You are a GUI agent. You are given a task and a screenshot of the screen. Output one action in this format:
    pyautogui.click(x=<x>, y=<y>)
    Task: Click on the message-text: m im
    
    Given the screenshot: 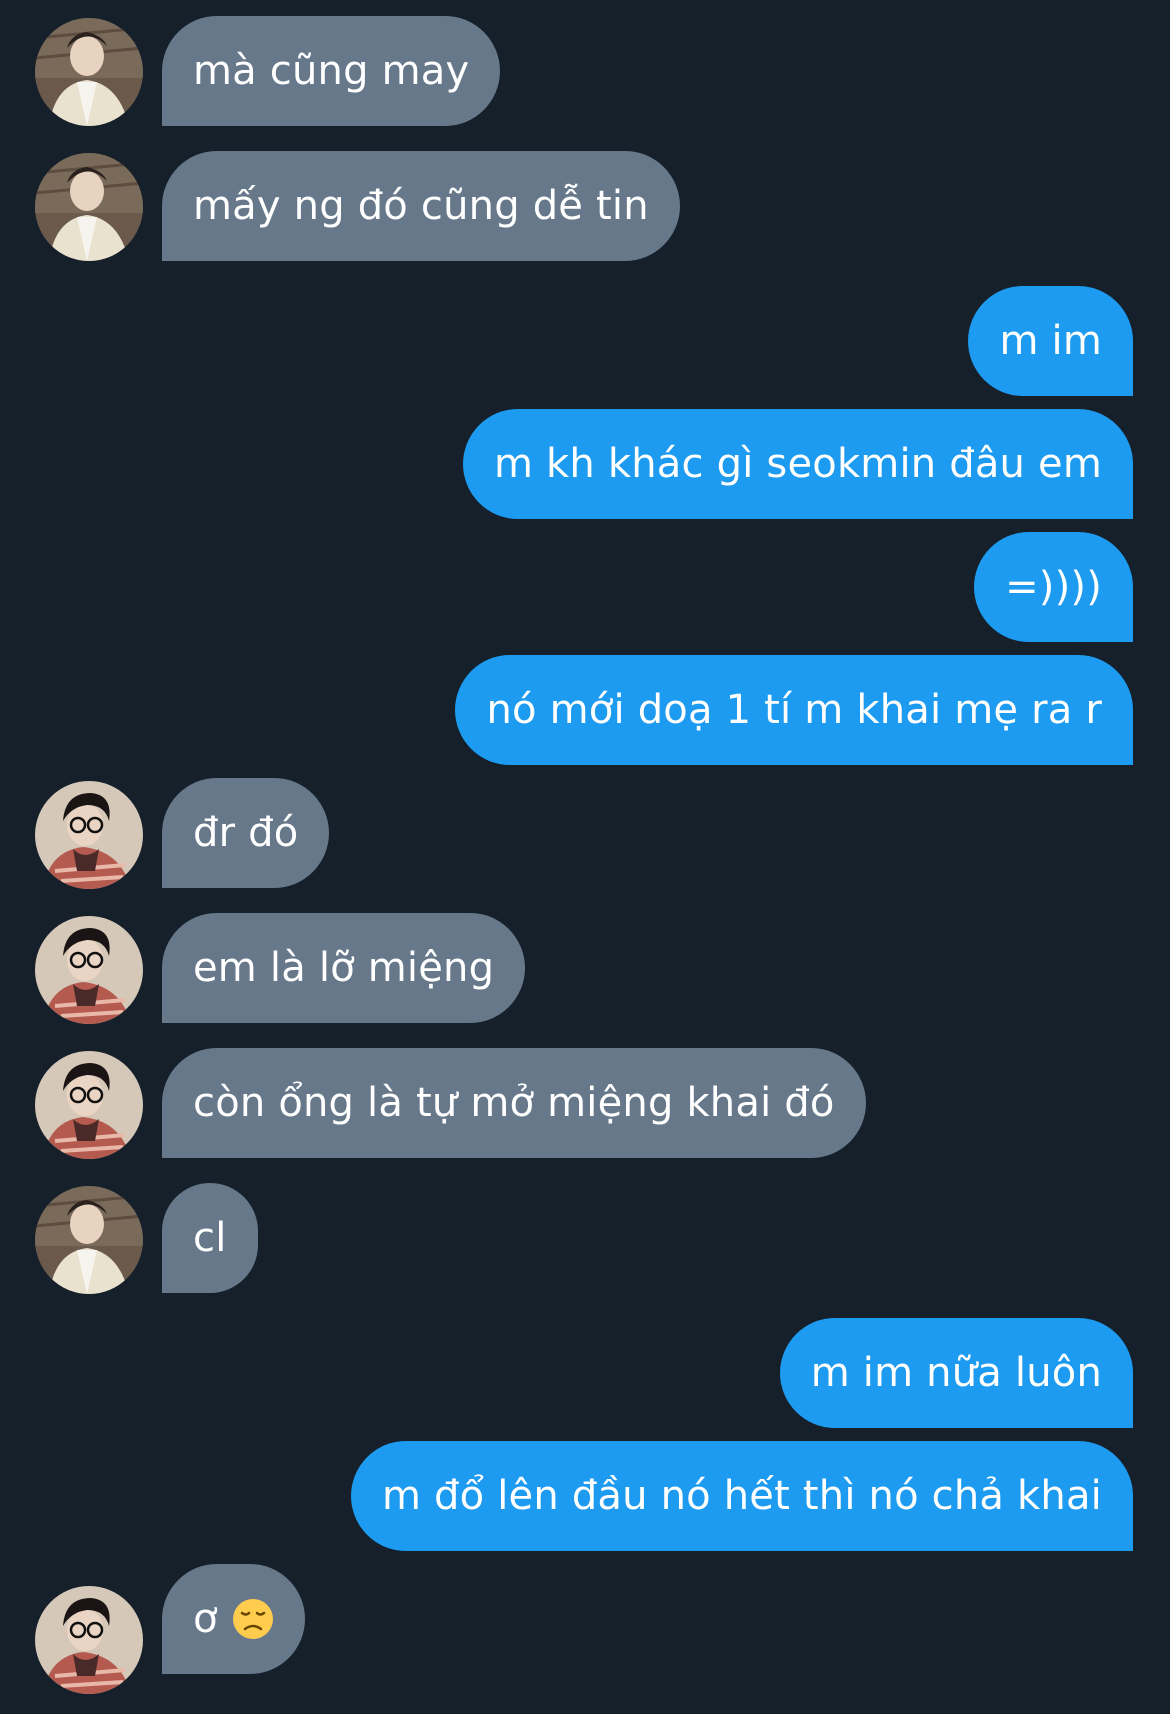 What is the action you would take?
    pyautogui.click(x=1050, y=341)
    